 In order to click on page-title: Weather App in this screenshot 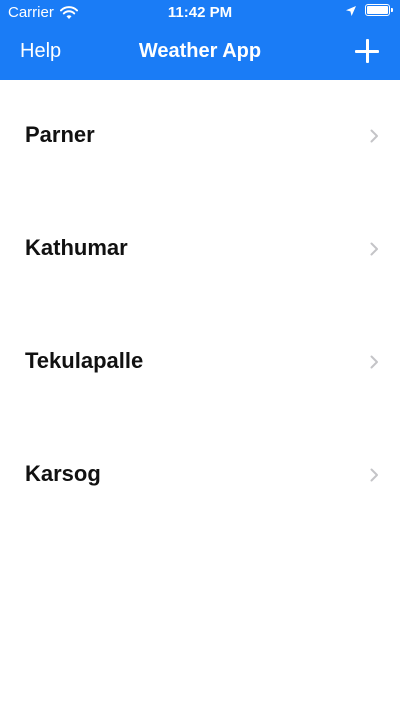, I will do `click(200, 51)`.